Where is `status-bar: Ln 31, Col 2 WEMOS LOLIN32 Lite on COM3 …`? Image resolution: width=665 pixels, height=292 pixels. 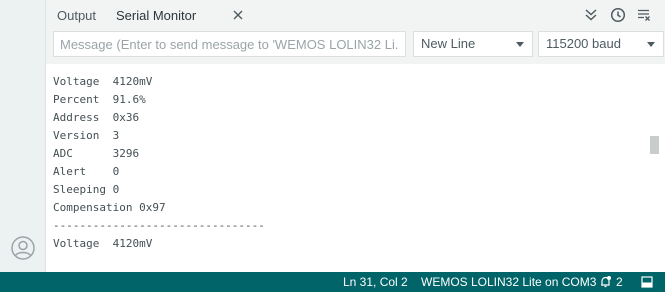 status-bar: Ln 31, Col 2 WEMOS LOLIN32 Lite on COM3 … is located at coordinates (332, 282).